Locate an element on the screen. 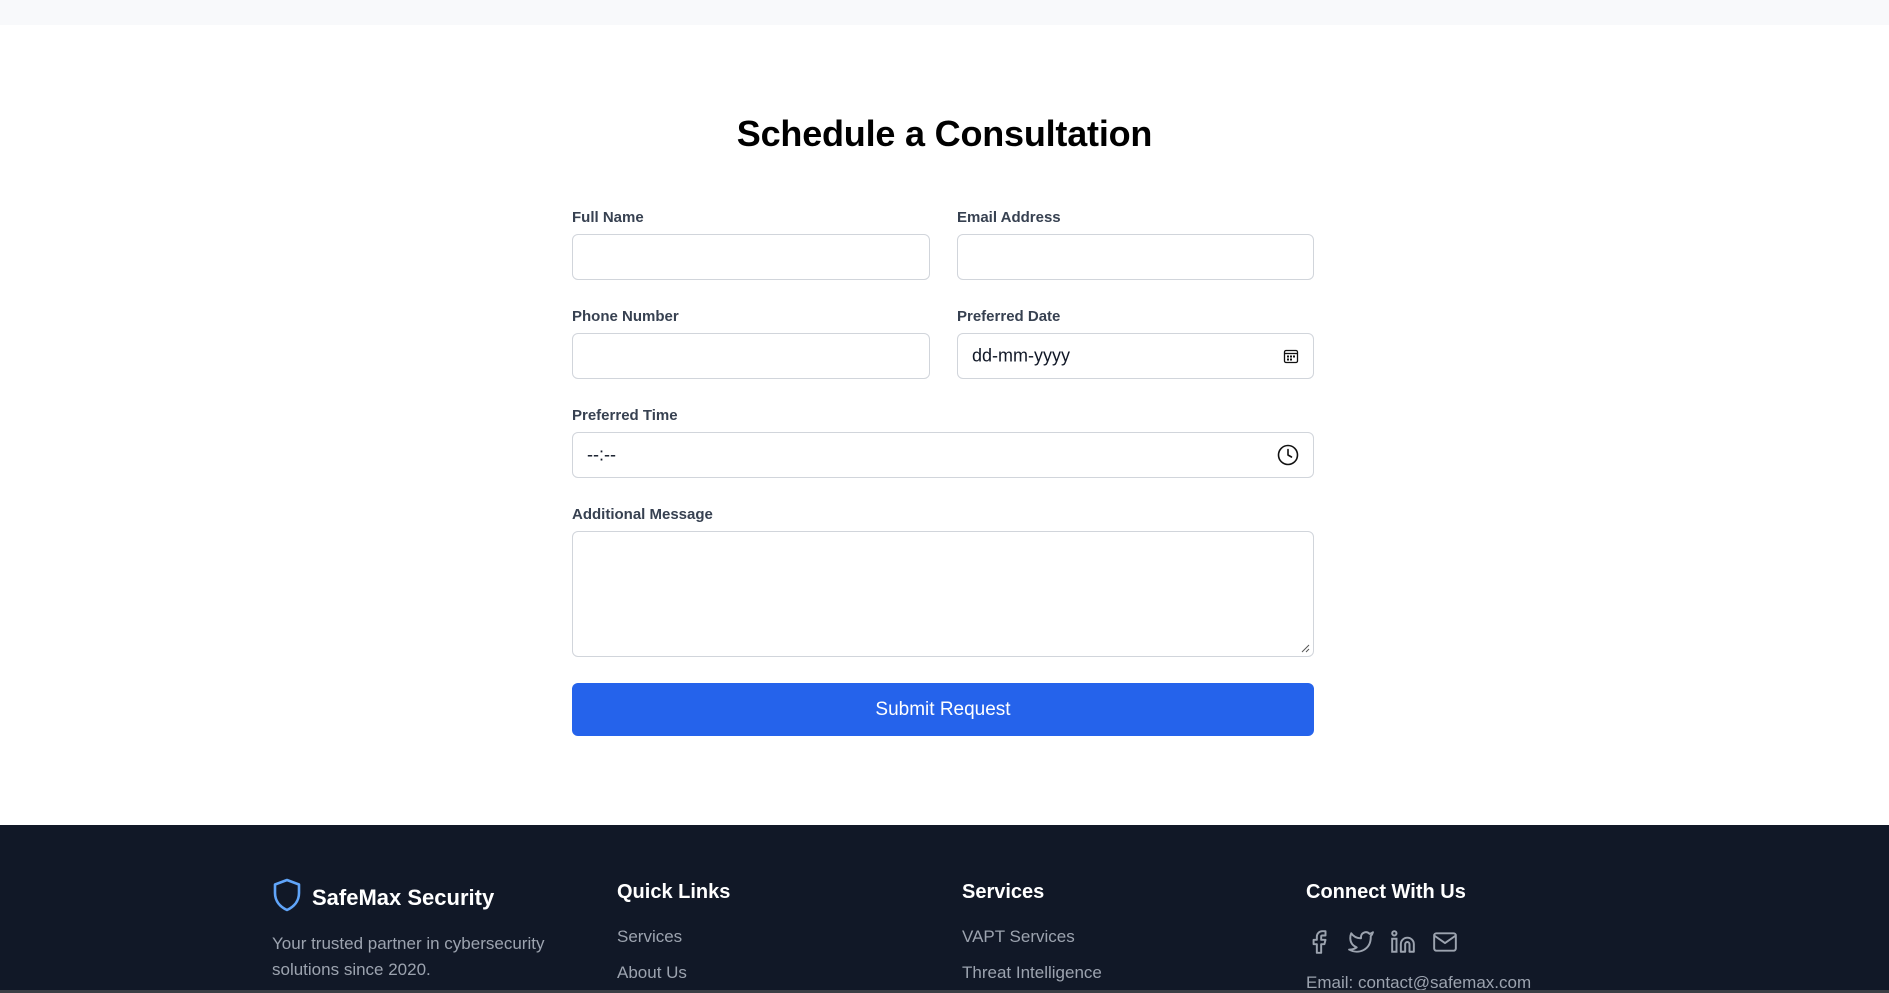 The width and height of the screenshot is (1889, 993). service-link-vapt: VAPT Services is located at coordinates (1032, 945).